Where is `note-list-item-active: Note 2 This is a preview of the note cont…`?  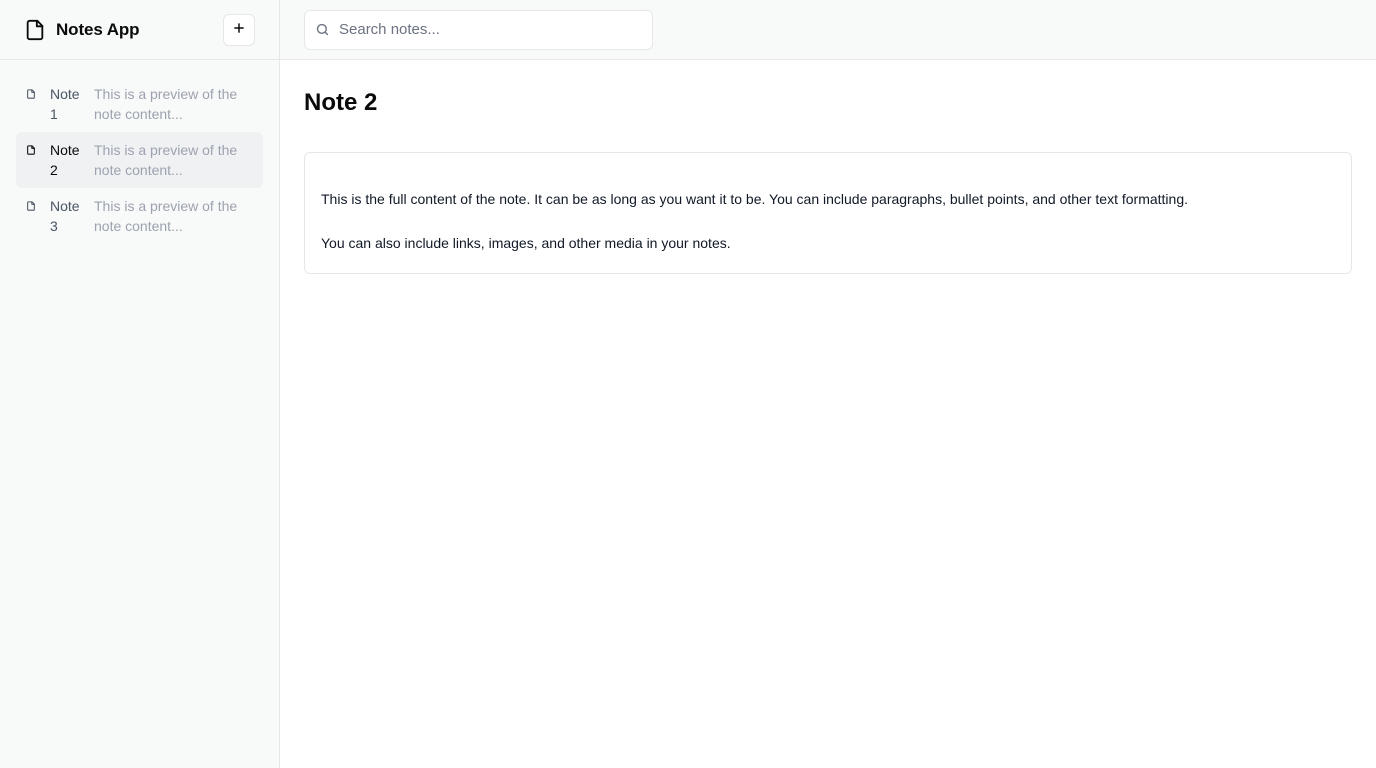
note-list-item-active: Note 2 This is a preview of the note cont… is located at coordinates (139, 160).